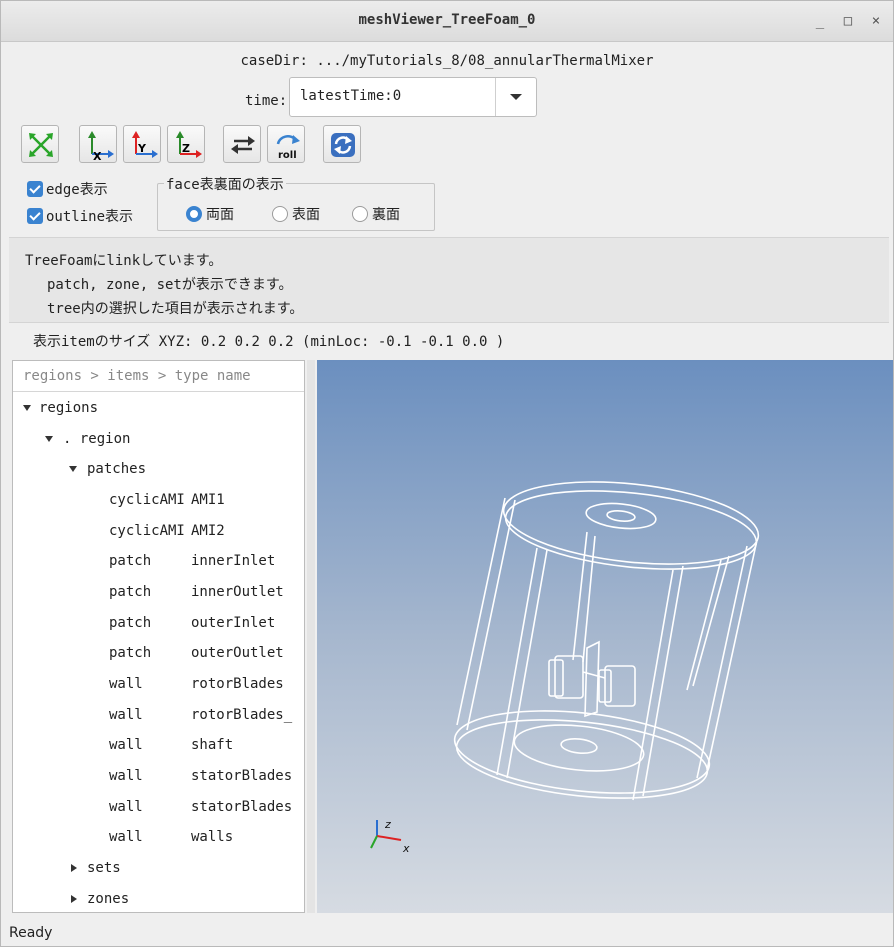 The height and width of the screenshot is (947, 894). I want to click on tree-row-patch-item: wall walls, so click(158, 837).